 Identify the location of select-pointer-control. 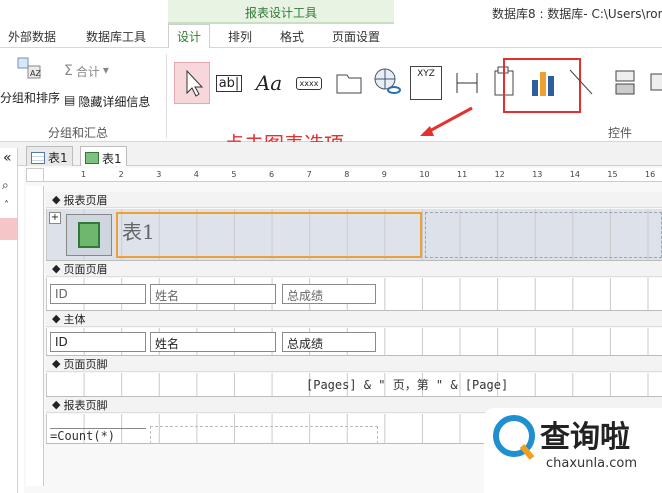
(192, 83).